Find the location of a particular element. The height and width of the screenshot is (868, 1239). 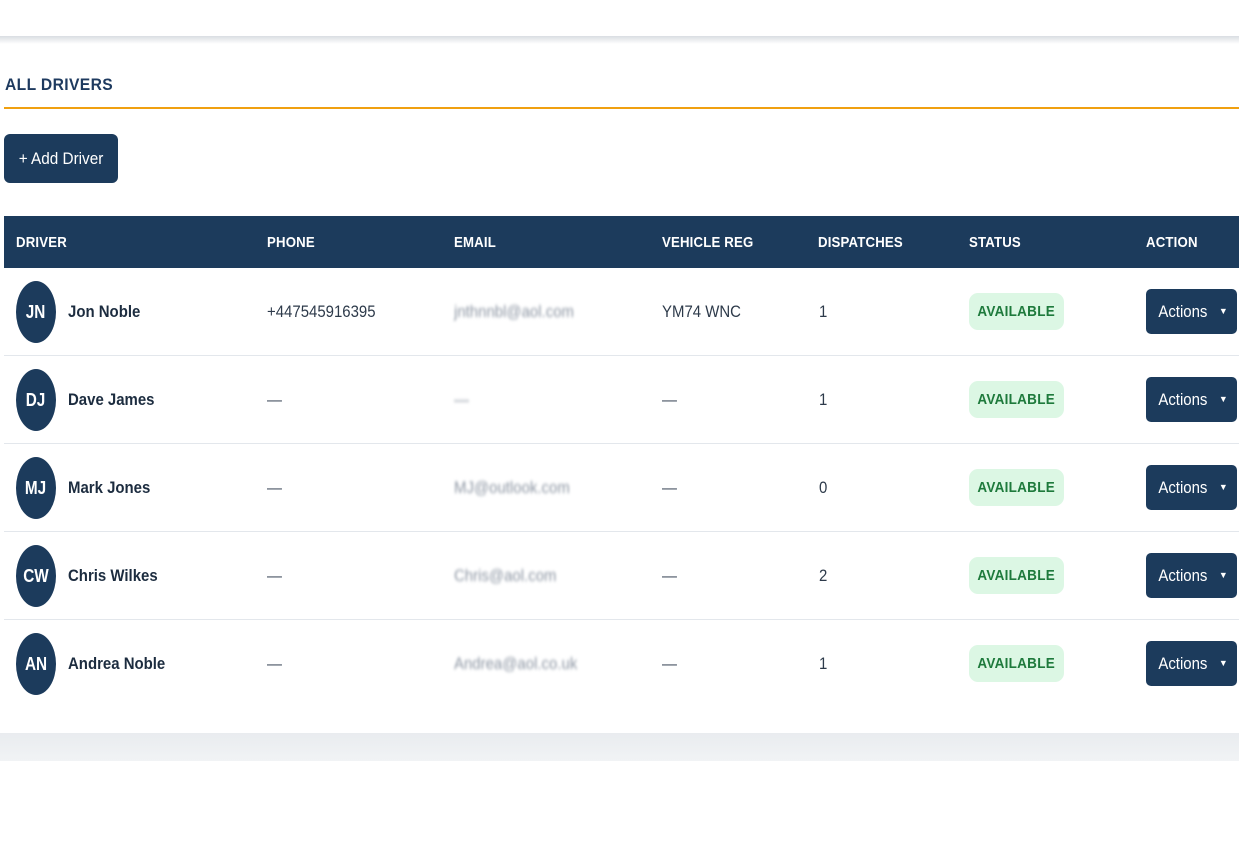

avatar-initials: MJ is located at coordinates (36, 487).